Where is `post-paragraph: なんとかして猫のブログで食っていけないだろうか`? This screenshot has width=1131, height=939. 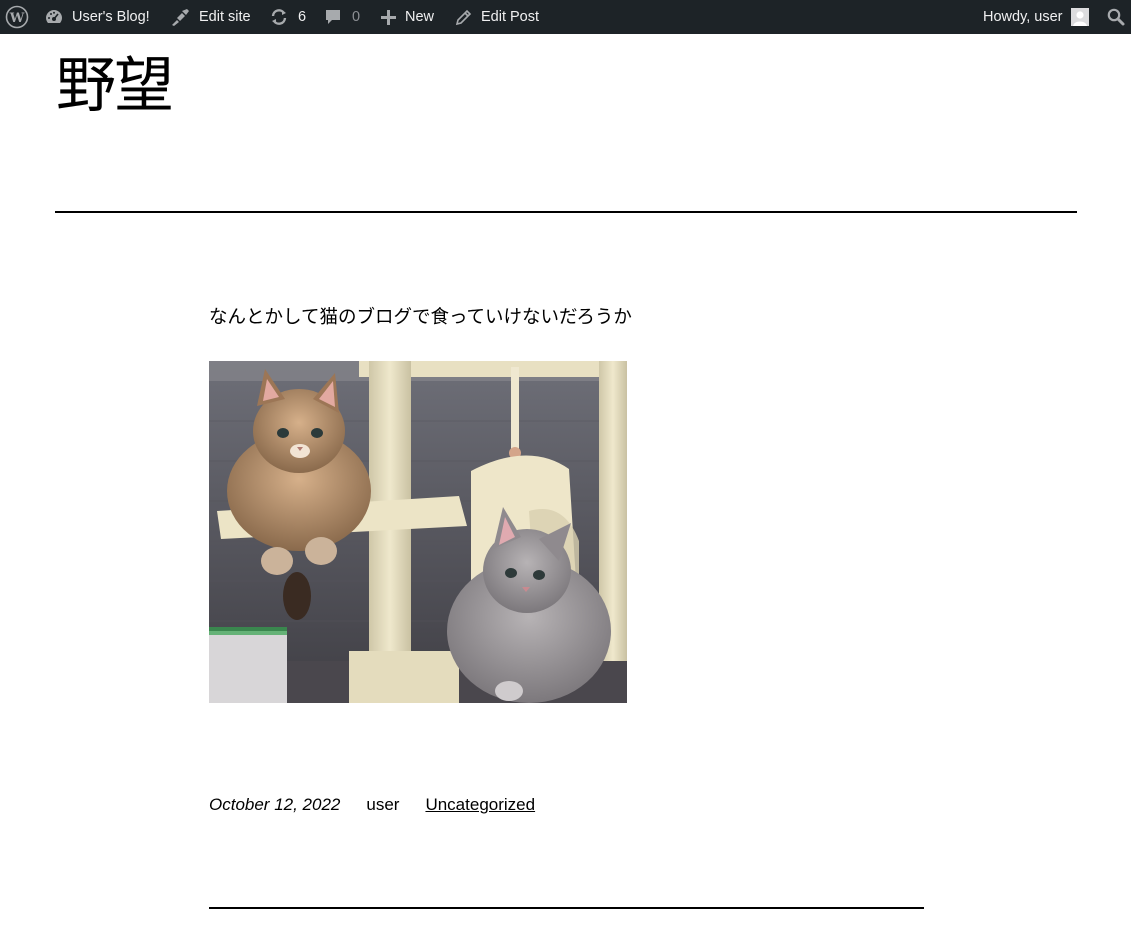
post-paragraph: なんとかして猫のブログで食っていけないだろうか is located at coordinates (420, 316).